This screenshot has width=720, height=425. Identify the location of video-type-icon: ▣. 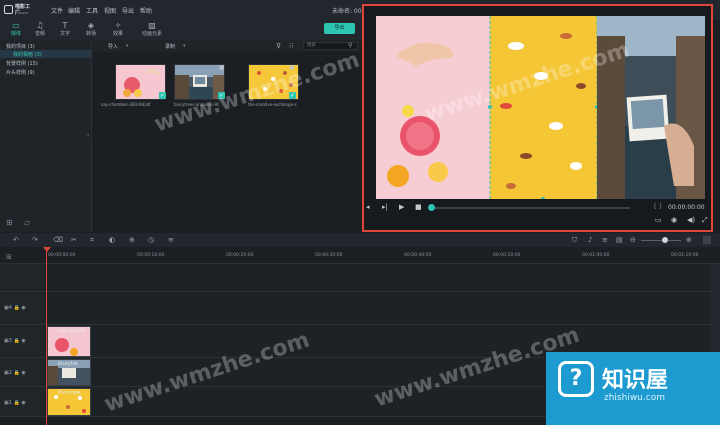
(222, 67).